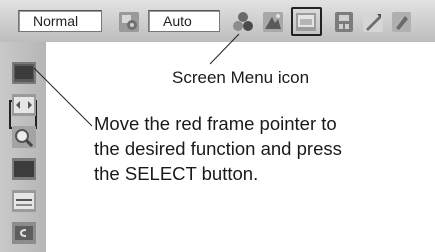 Image resolution: width=435 pixels, height=252 pixels. What do you see at coordinates (176, 173) in the screenshot?
I see `instruction-line-3: the SELECT button.` at bounding box center [176, 173].